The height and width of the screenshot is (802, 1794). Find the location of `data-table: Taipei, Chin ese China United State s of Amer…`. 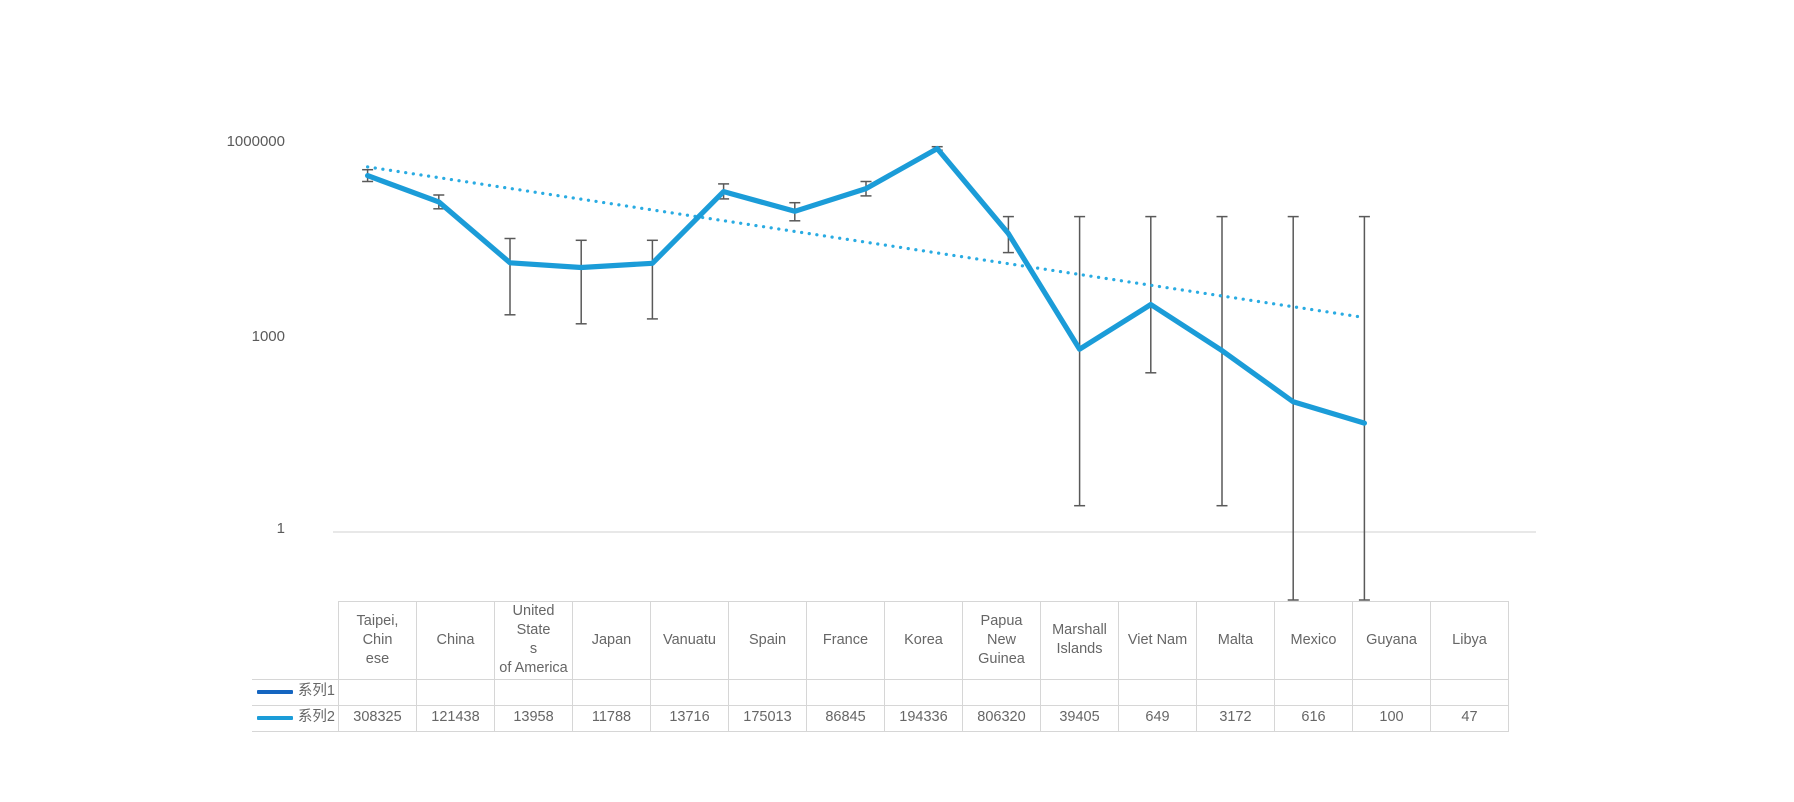

data-table: Taipei, Chin ese China United State s of Amer… is located at coordinates (880, 666).